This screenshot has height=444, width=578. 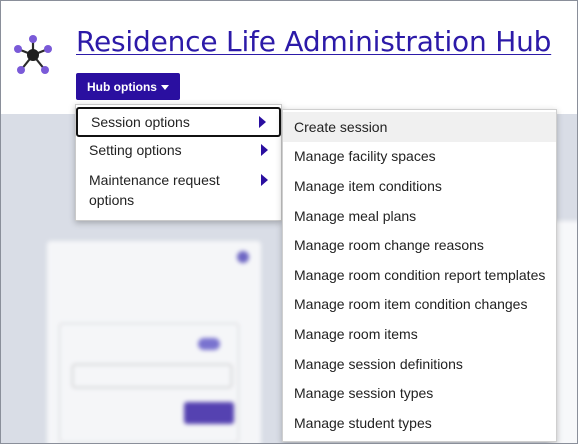 I want to click on menu-item-label: Session options, so click(x=140, y=122).